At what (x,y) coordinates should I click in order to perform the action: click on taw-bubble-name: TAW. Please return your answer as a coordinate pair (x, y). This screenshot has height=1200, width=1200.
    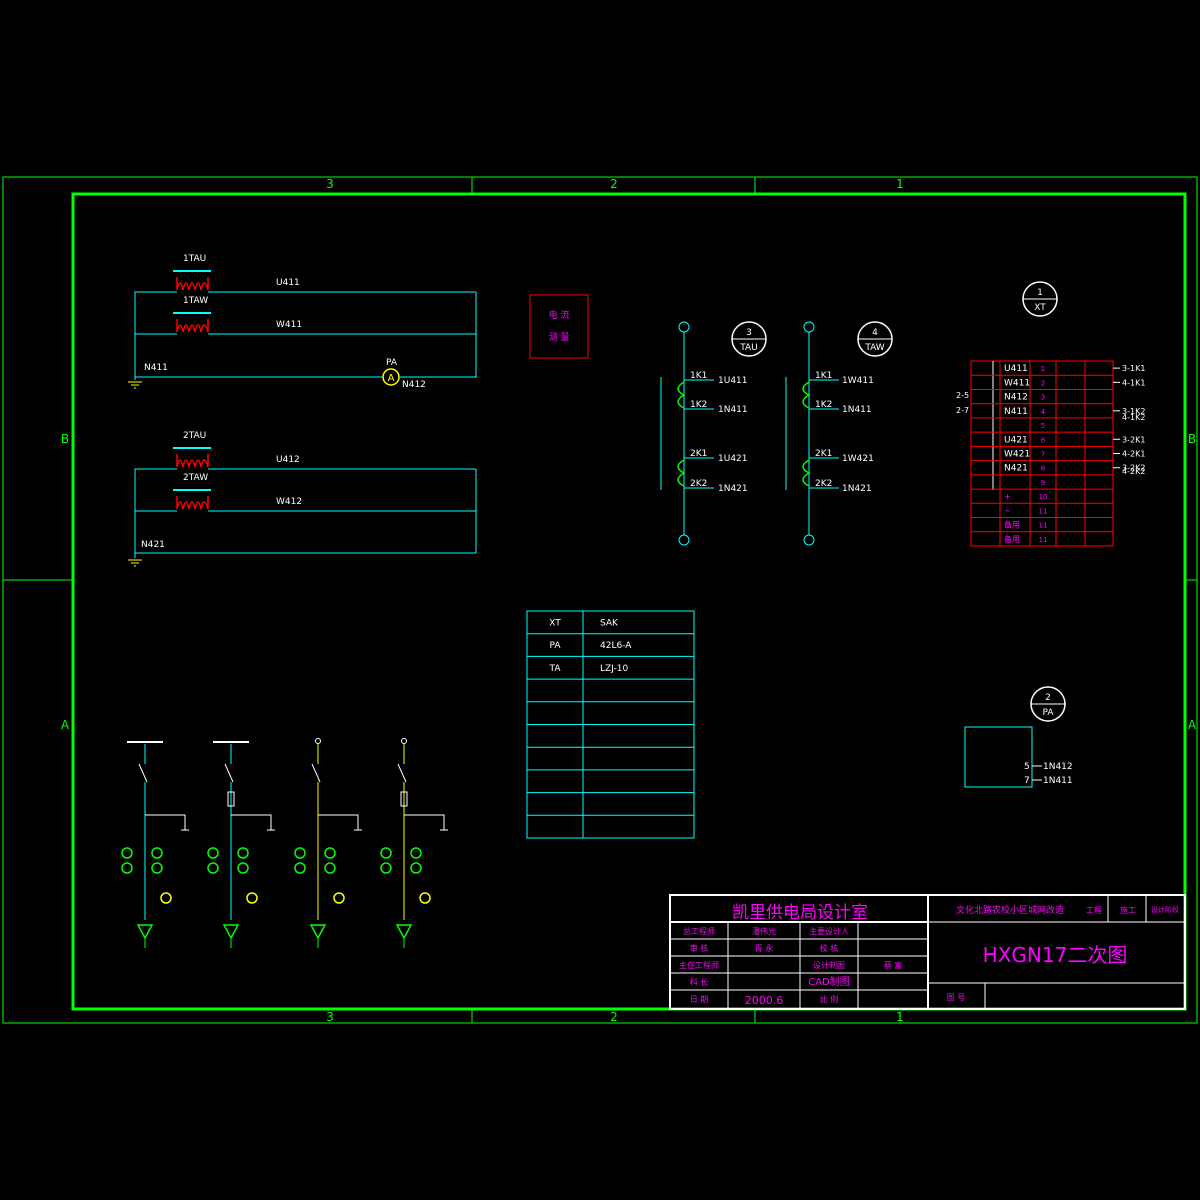
    Looking at the image, I should click on (874, 348).